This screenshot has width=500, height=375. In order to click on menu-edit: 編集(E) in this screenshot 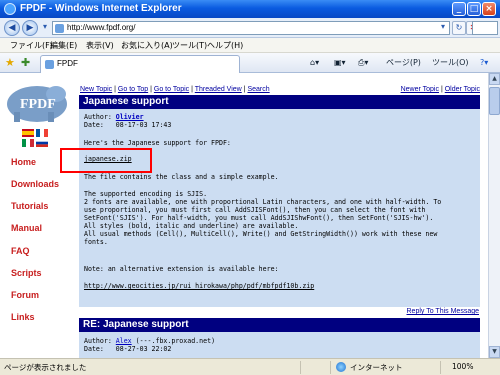, I will do `click(63, 45)`.